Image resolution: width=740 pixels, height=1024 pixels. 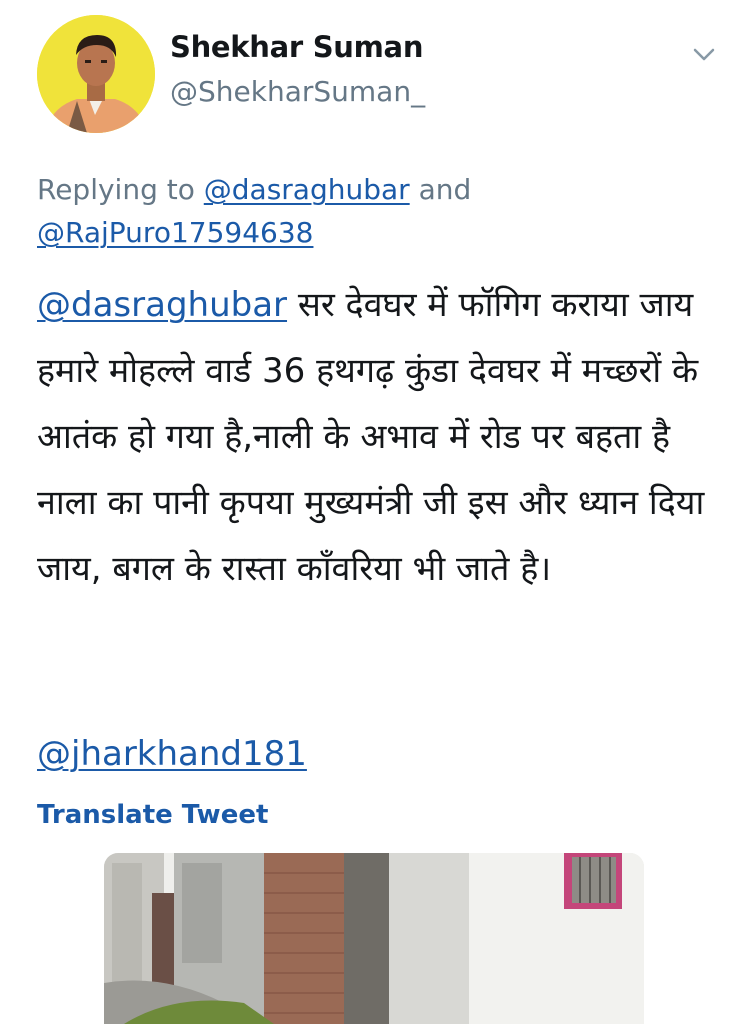 I want to click on trailing-mention: @jharkhand181, so click(x=172, y=754).